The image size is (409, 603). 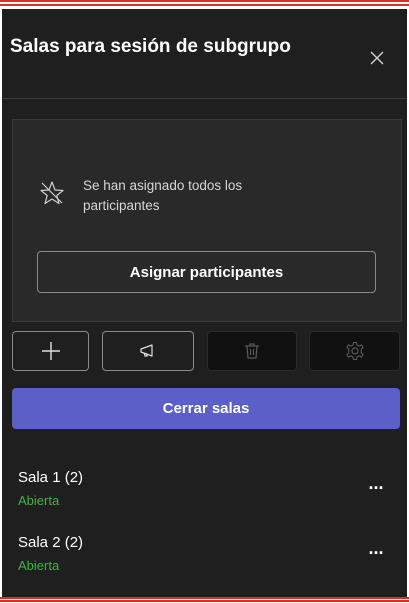 I want to click on close-button, so click(x=377, y=58).